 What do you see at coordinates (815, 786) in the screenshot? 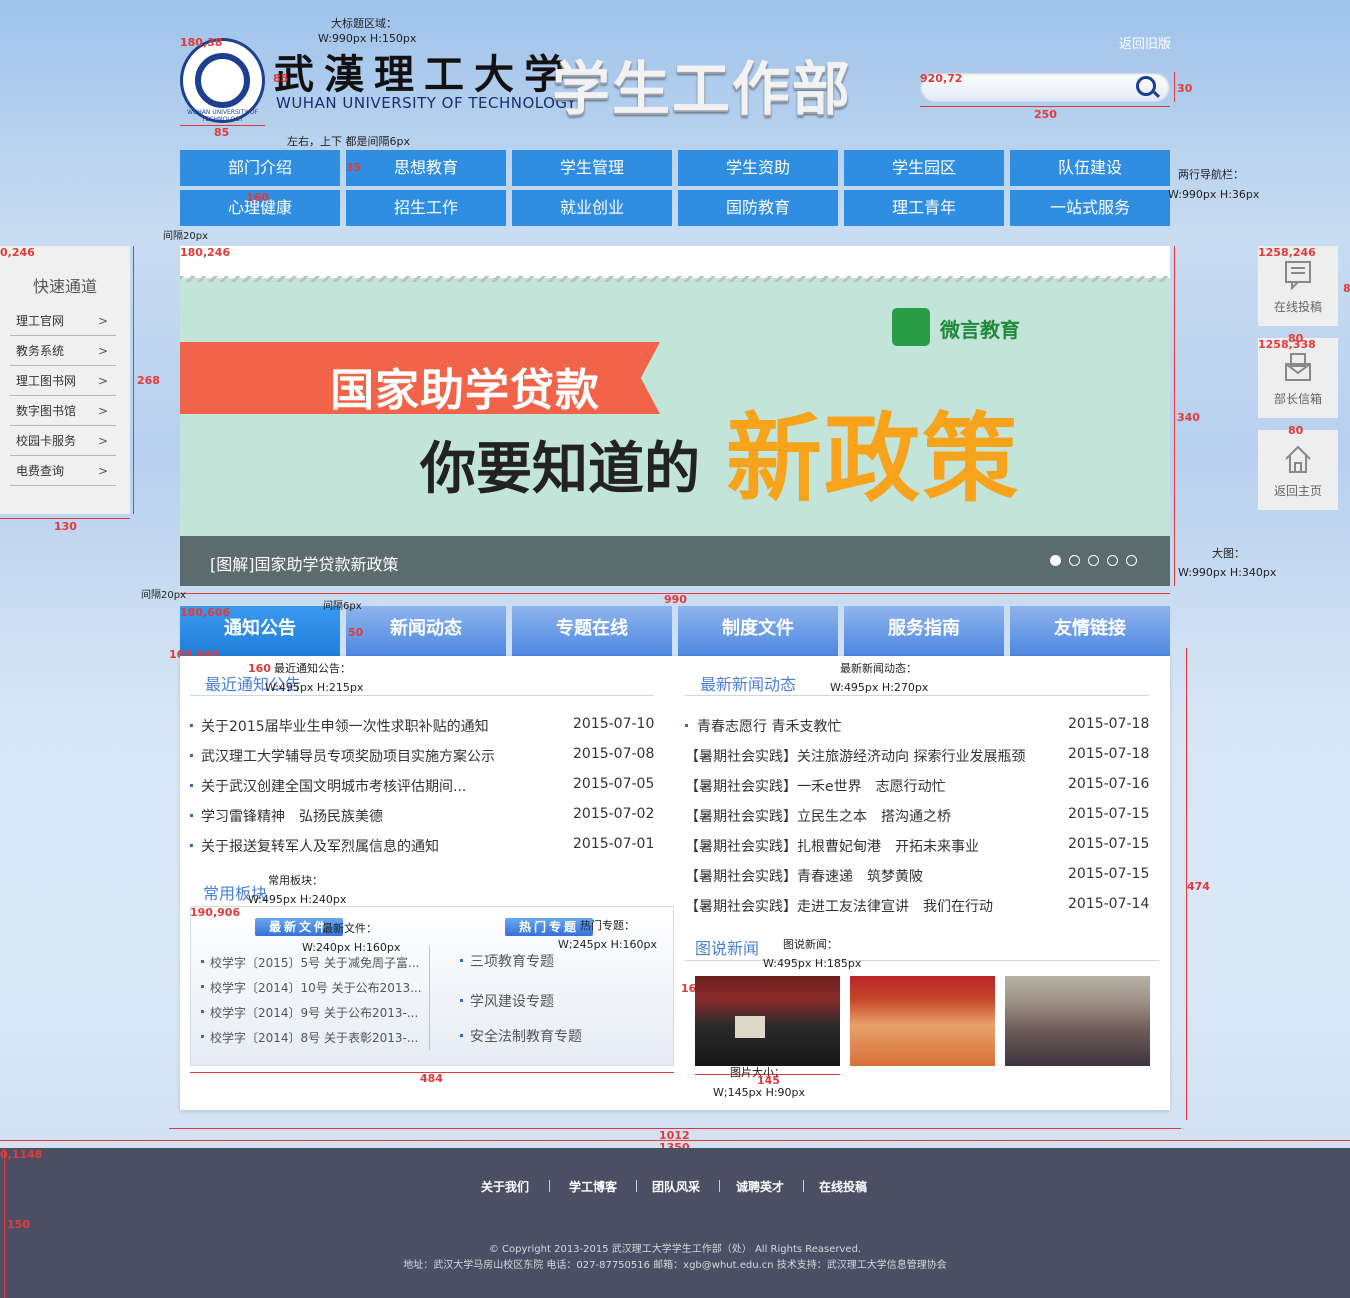
I see `news-item: 【暑期社会实践】一禾e世界 志愿行动忙` at bounding box center [815, 786].